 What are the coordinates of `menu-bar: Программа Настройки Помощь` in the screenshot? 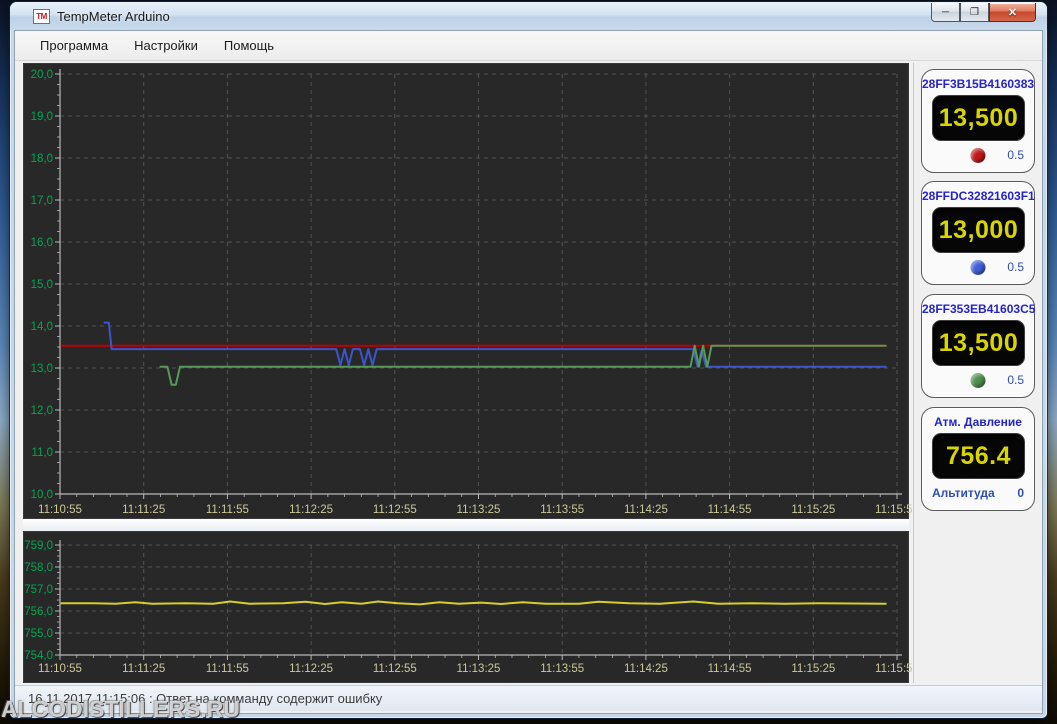 It's located at (528, 46).